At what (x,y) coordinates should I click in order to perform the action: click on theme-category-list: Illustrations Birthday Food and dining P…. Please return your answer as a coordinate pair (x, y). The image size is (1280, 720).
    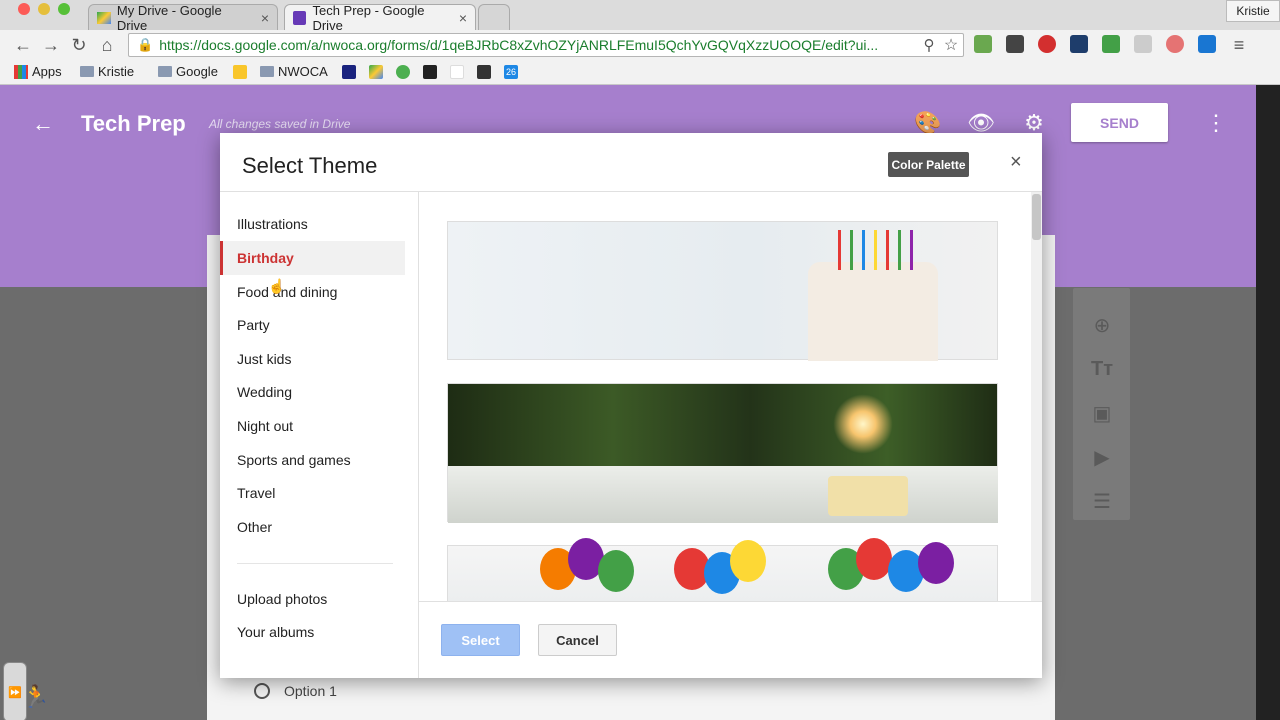
    Looking at the image, I should click on (319, 435).